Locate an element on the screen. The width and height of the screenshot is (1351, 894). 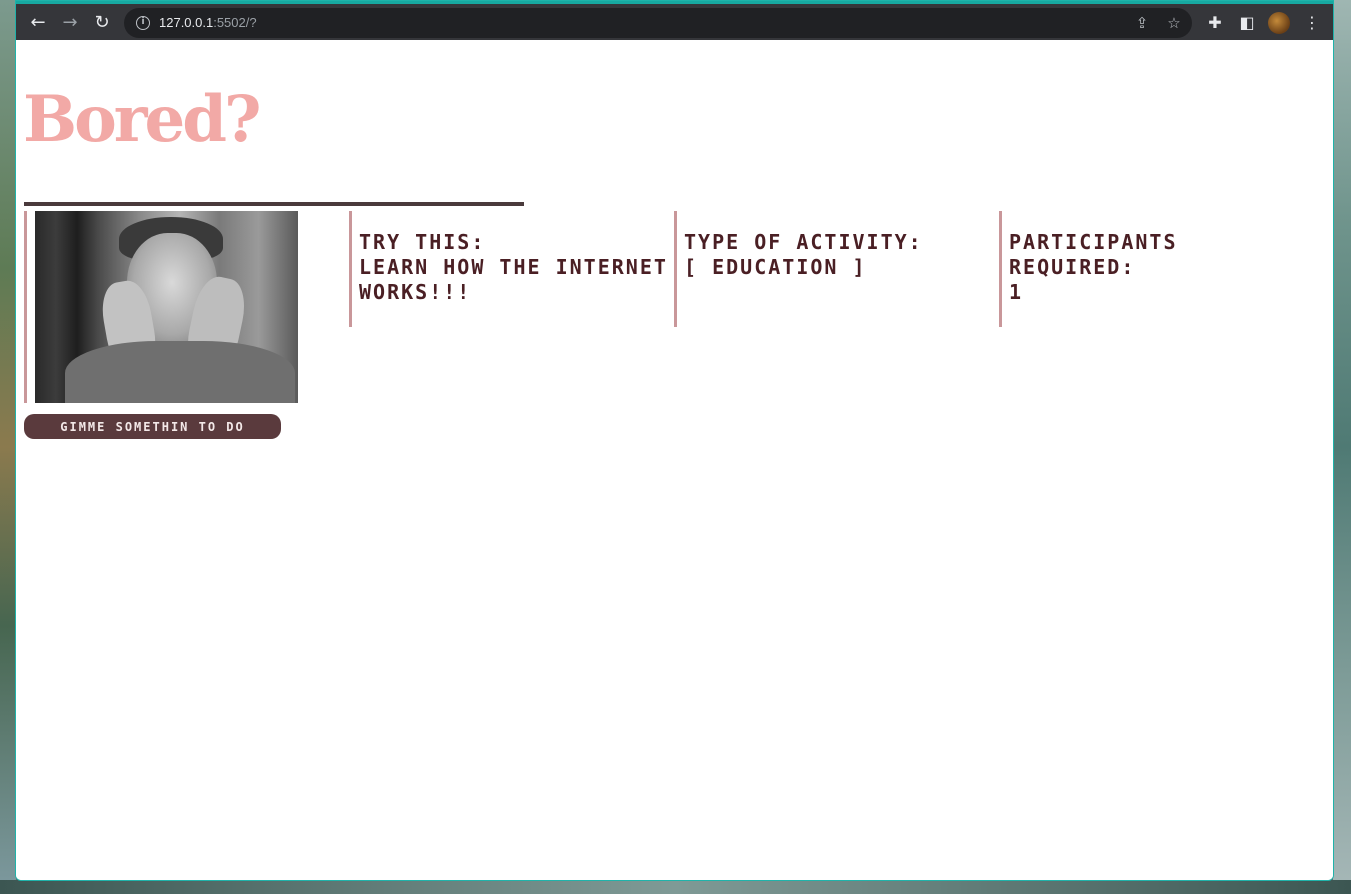
puzzle-icon: ✚ is located at coordinates (1215, 23).